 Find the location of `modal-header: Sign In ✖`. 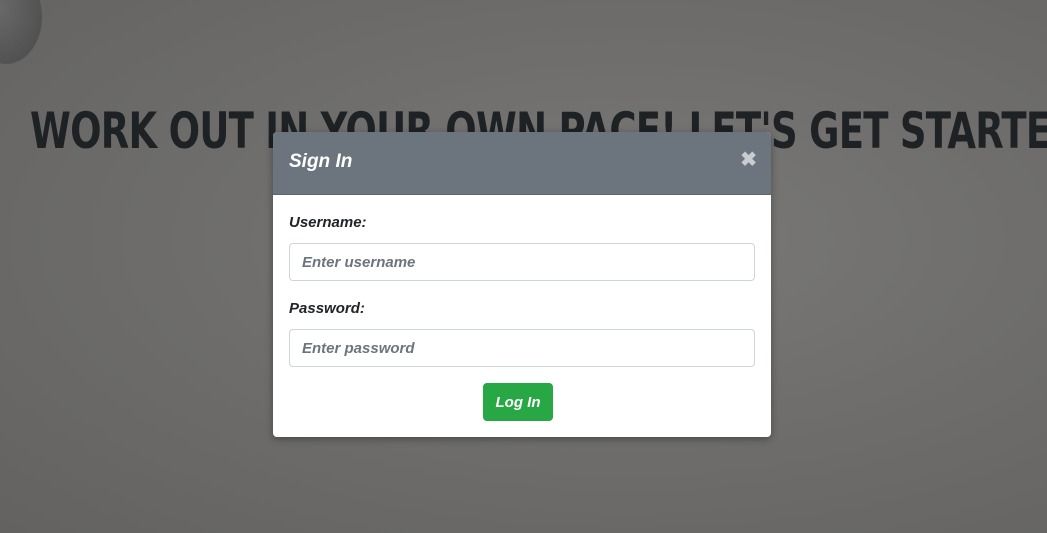

modal-header: Sign In ✖ is located at coordinates (522, 163).